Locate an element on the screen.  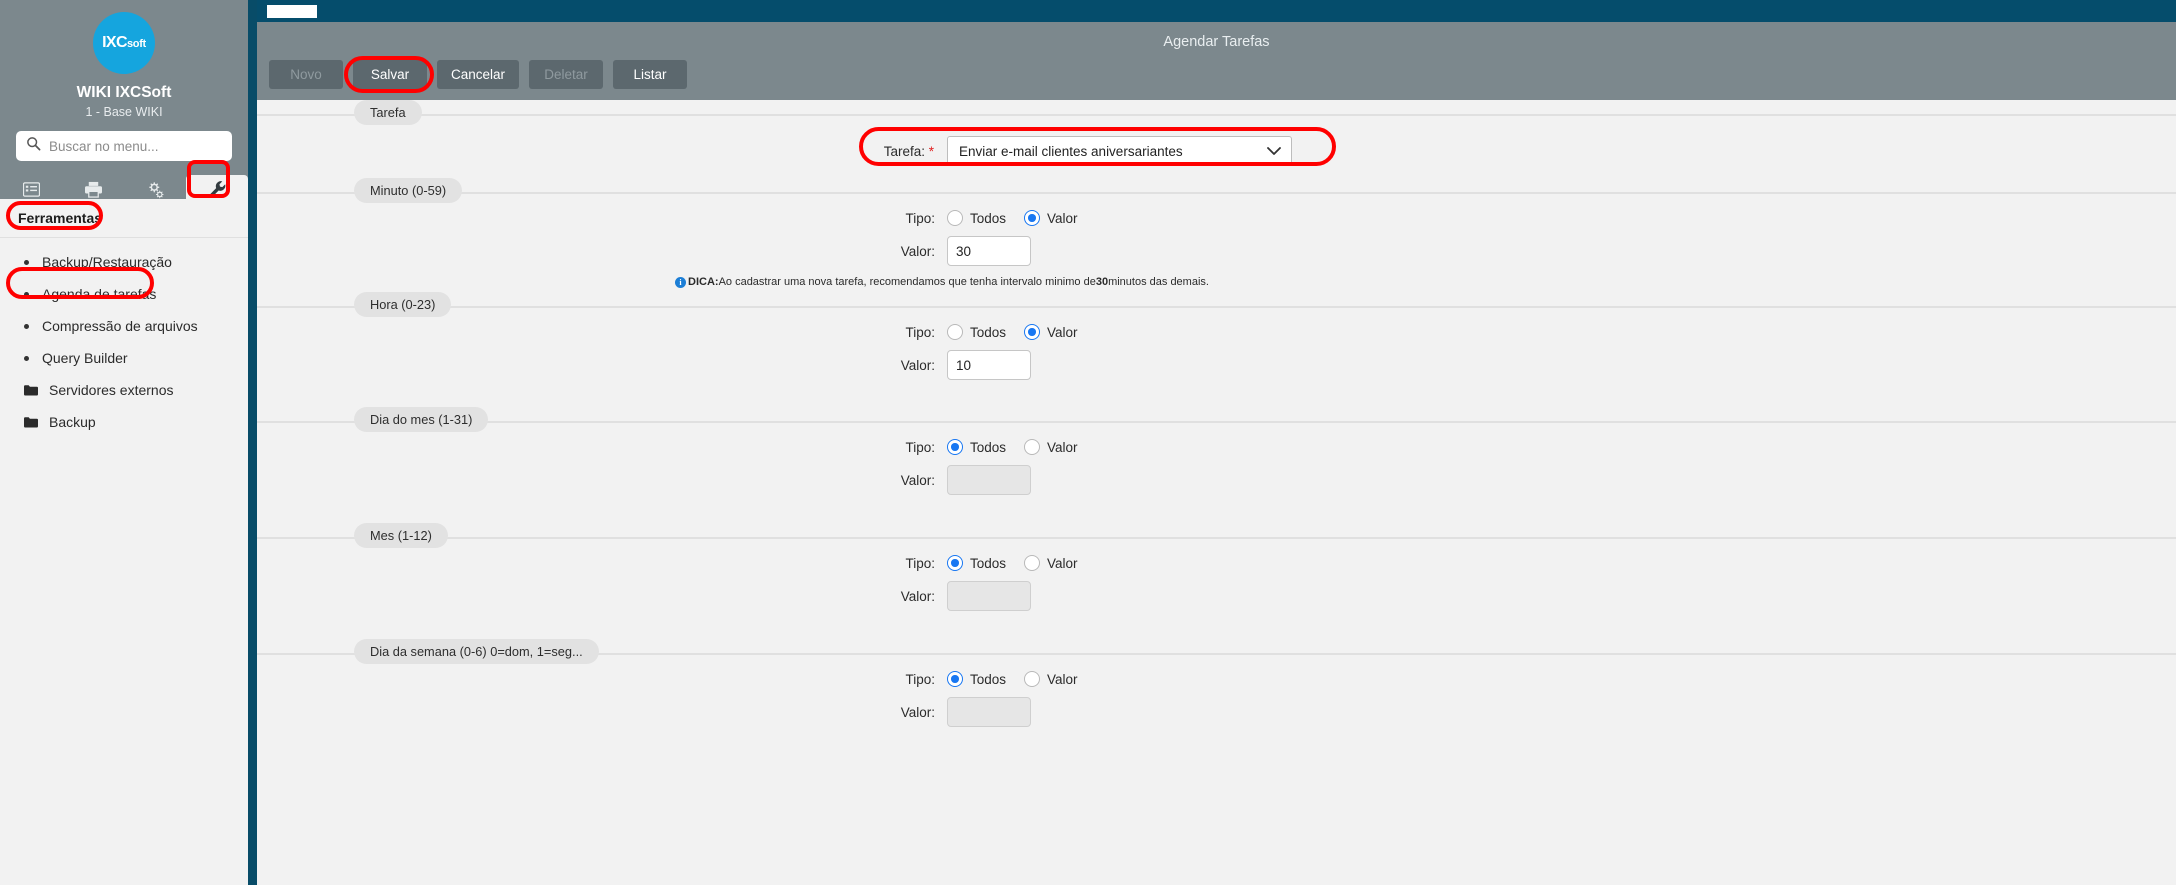
sidebar-item-label: Backup/Restauração is located at coordinates (107, 262).